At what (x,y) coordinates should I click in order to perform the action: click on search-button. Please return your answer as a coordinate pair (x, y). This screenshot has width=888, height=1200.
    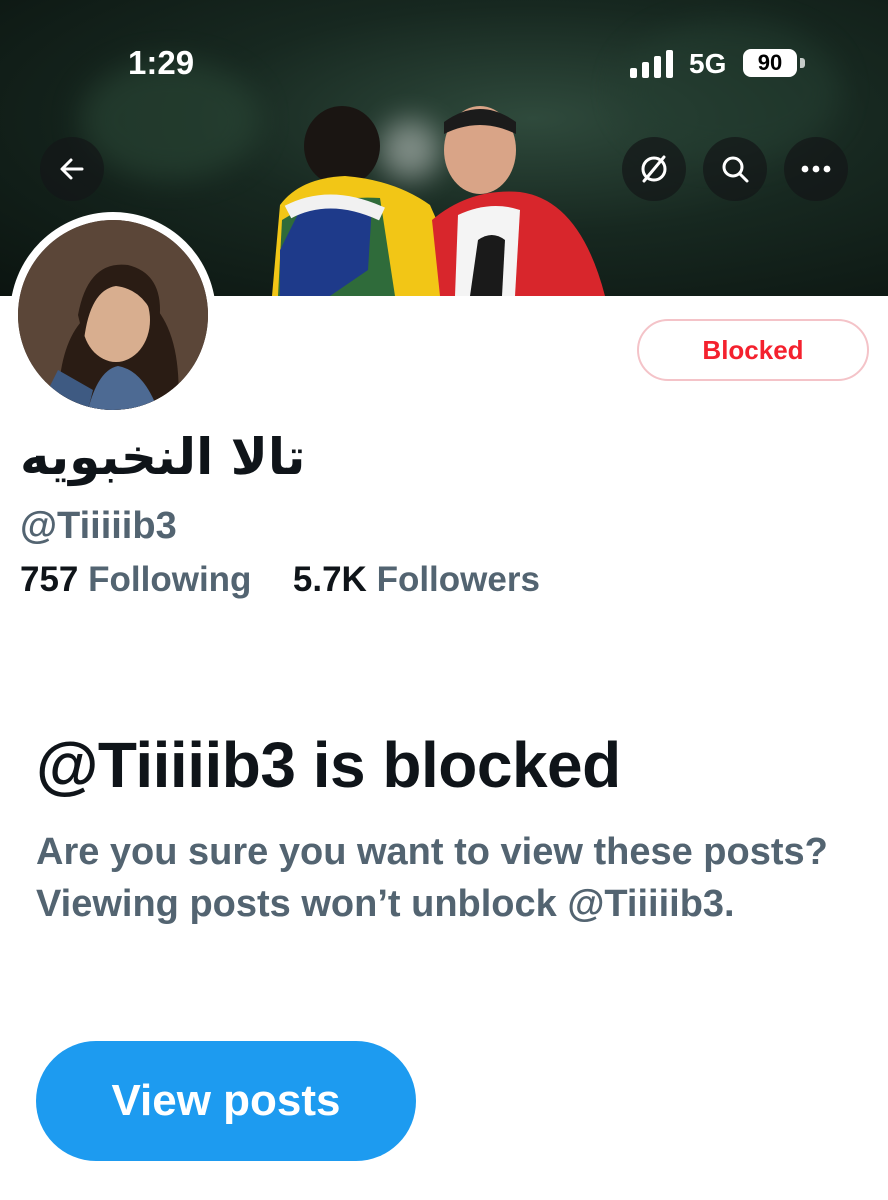
    Looking at the image, I should click on (735, 169).